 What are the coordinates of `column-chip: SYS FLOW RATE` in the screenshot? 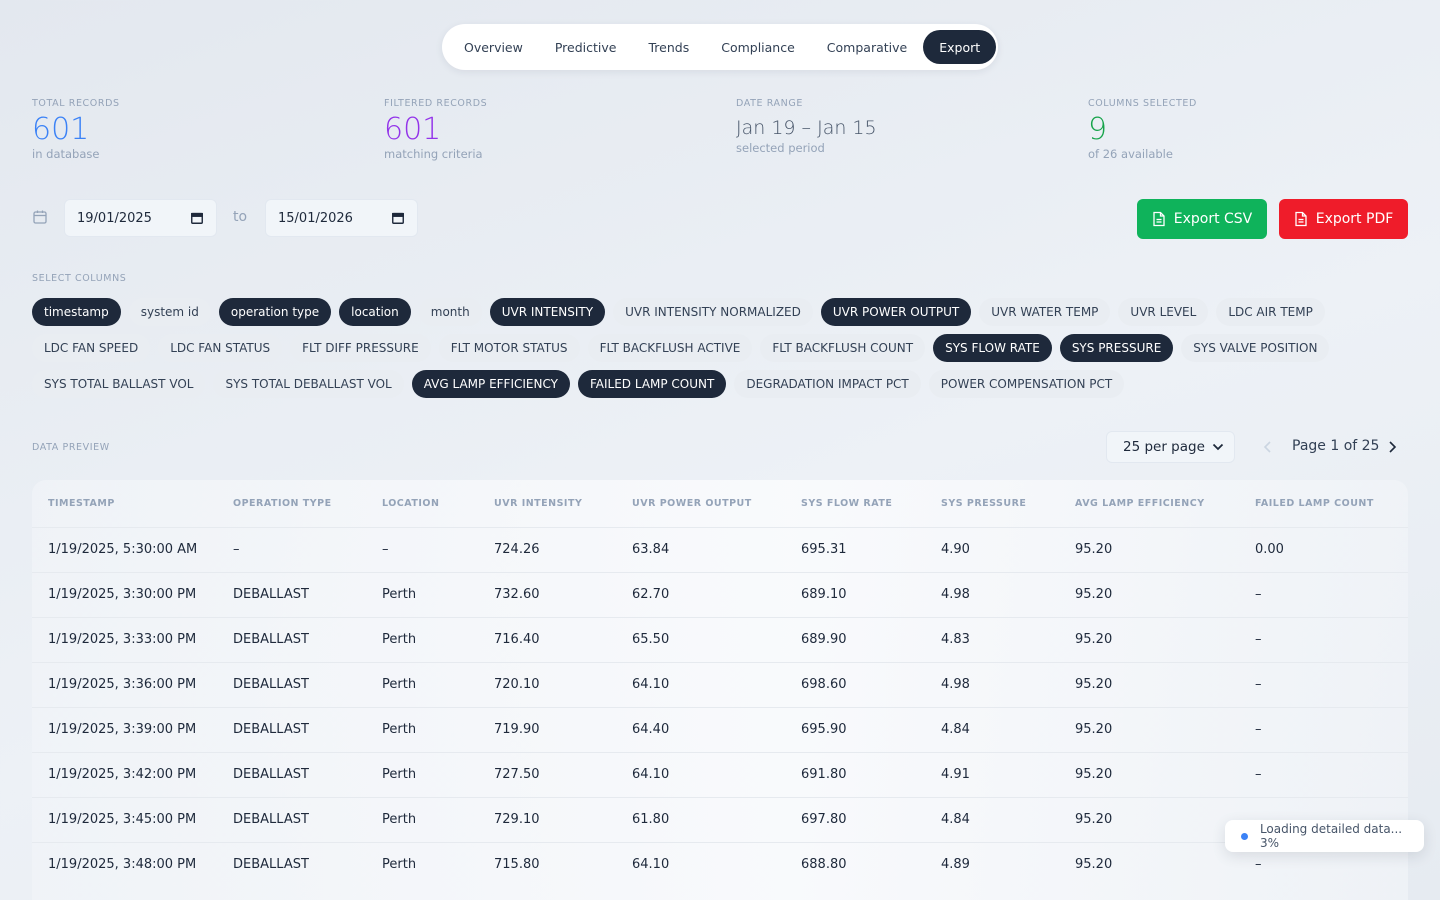 It's located at (992, 348).